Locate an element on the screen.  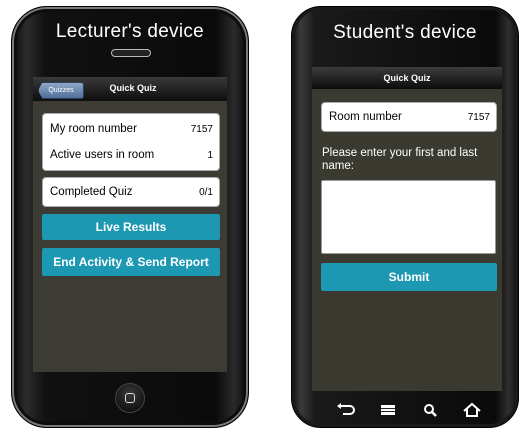
active-users-value: 1 is located at coordinates (210, 155).